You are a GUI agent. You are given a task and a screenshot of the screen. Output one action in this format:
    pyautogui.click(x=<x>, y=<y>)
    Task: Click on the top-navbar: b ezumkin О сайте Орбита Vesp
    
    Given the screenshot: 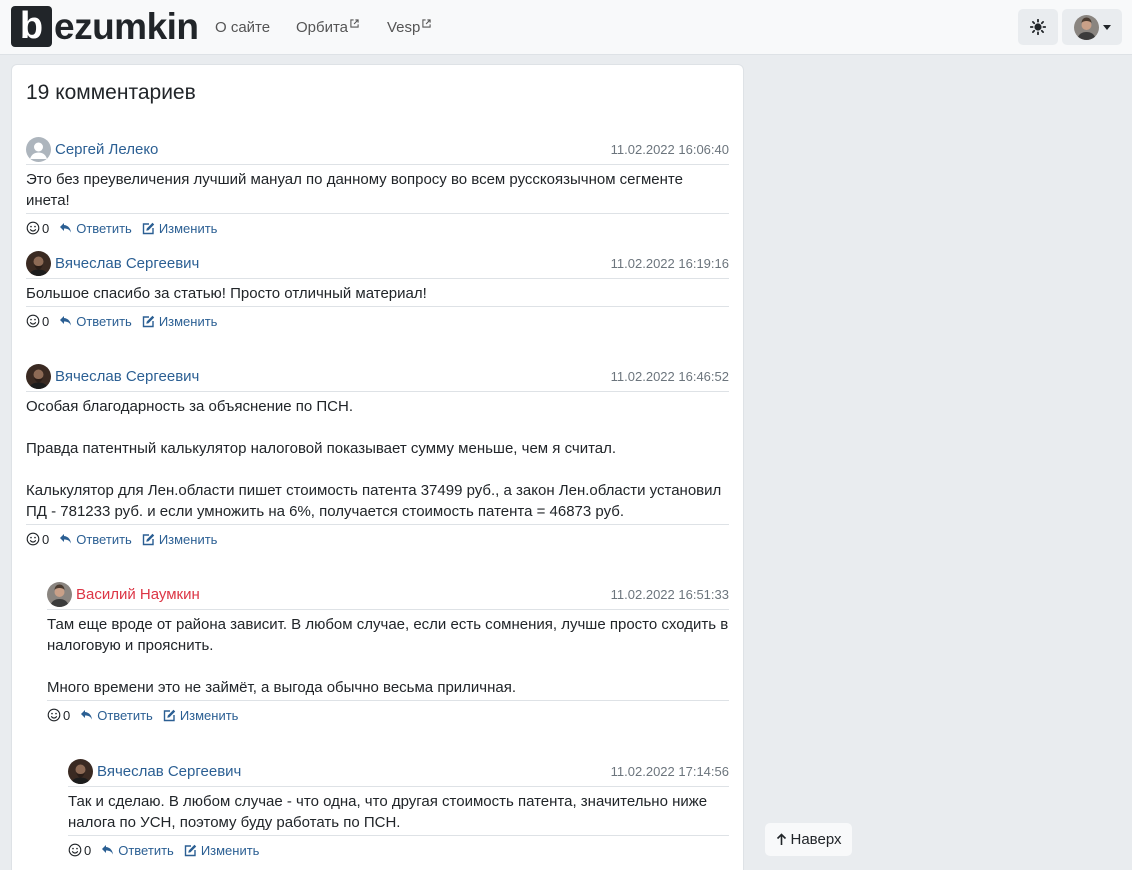 What is the action you would take?
    pyautogui.click(x=566, y=27)
    